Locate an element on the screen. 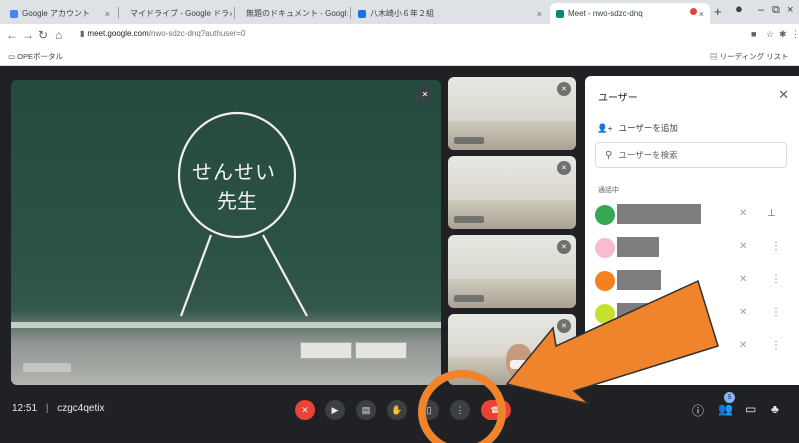  site-info-icon: ▮ is located at coordinates (82, 33).